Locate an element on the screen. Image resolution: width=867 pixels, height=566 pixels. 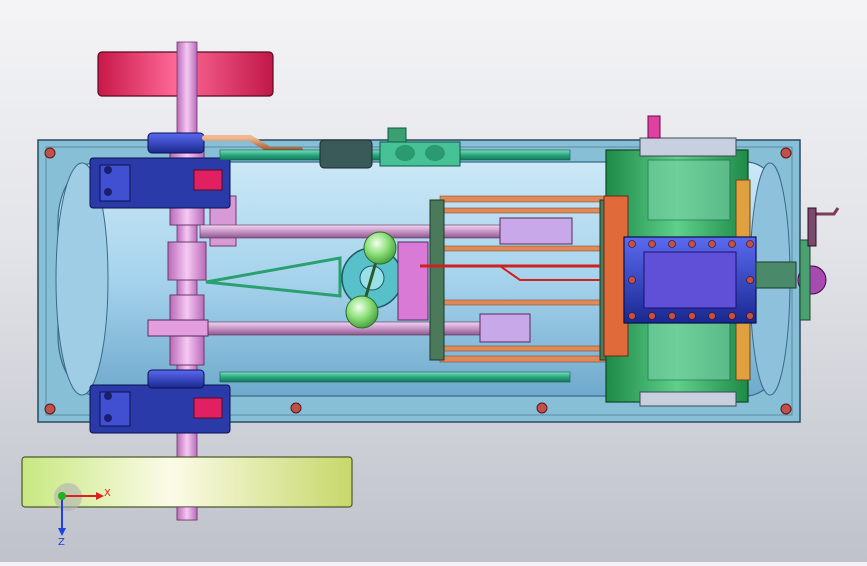
triad-z-label: Z is located at coordinates (61, 542).